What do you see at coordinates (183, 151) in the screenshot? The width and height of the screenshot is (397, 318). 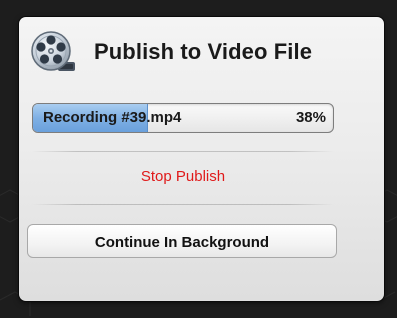 I see `divider-top` at bounding box center [183, 151].